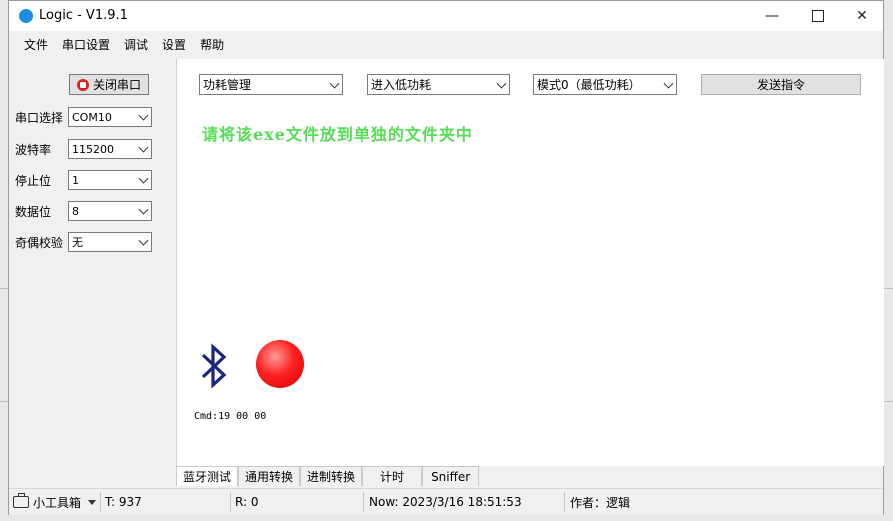 The height and width of the screenshot is (521, 893). Describe the element at coordinates (271, 84) in the screenshot. I see `category-select: 功耗管理` at that location.